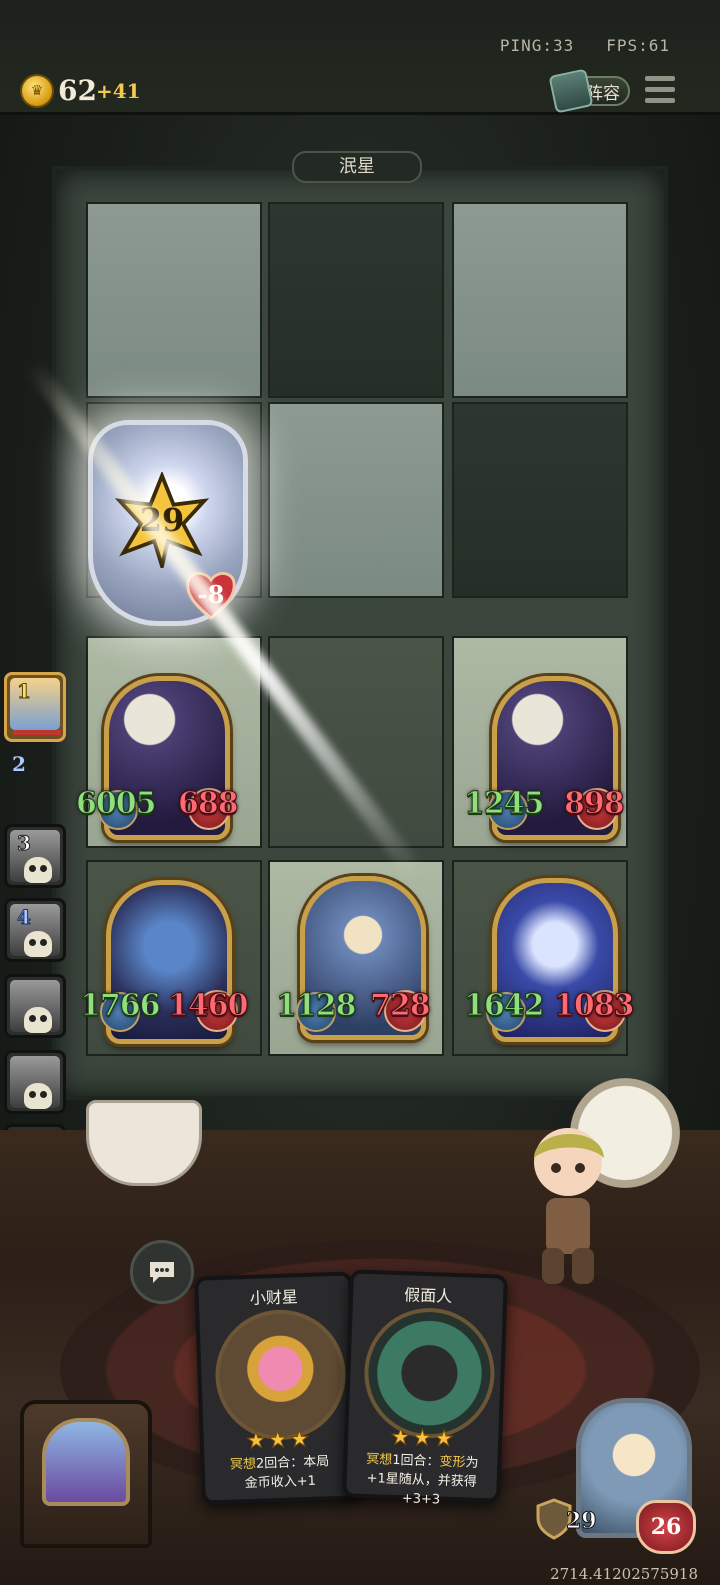 This screenshot has height=1585, width=720. I want to click on roster-rank: 1, so click(24, 691).